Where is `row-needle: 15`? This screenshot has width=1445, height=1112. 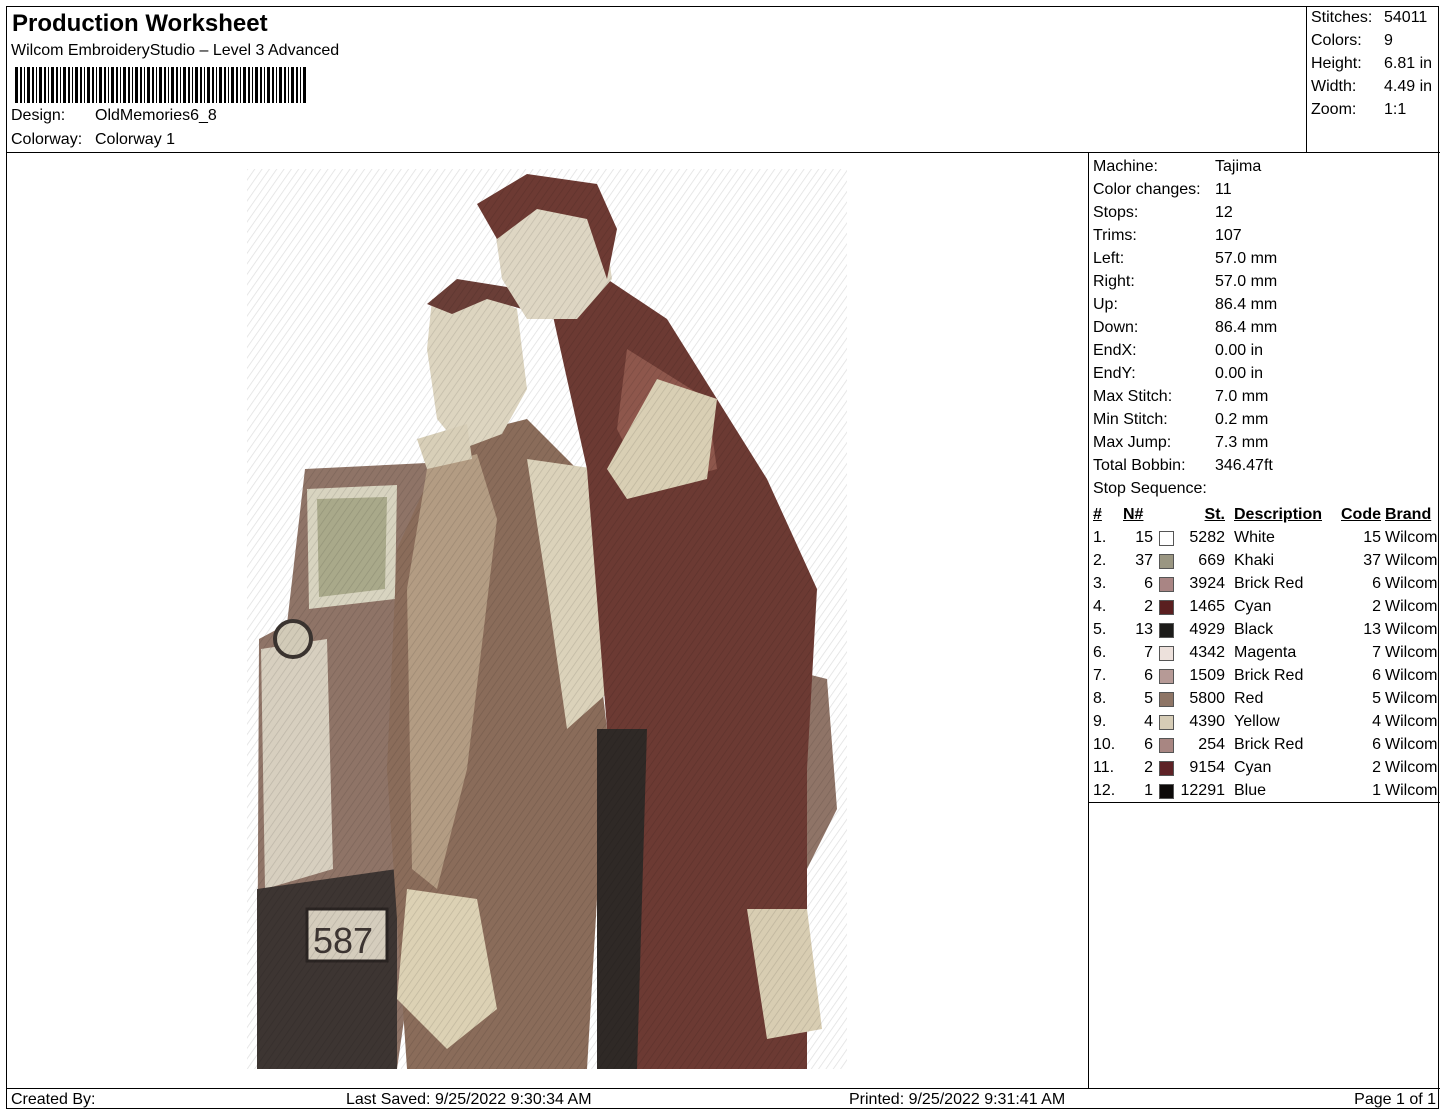 row-needle: 15 is located at coordinates (1144, 537).